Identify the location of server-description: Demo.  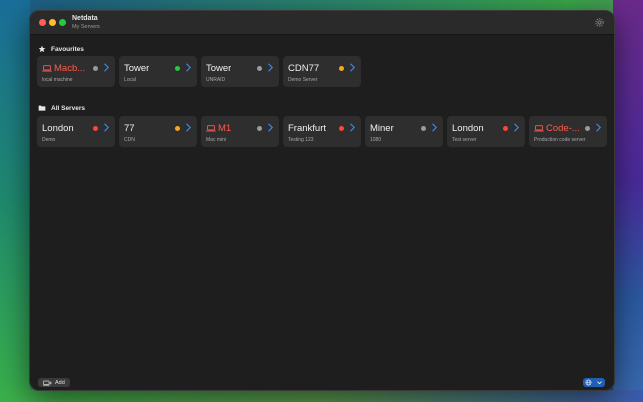
(49, 140).